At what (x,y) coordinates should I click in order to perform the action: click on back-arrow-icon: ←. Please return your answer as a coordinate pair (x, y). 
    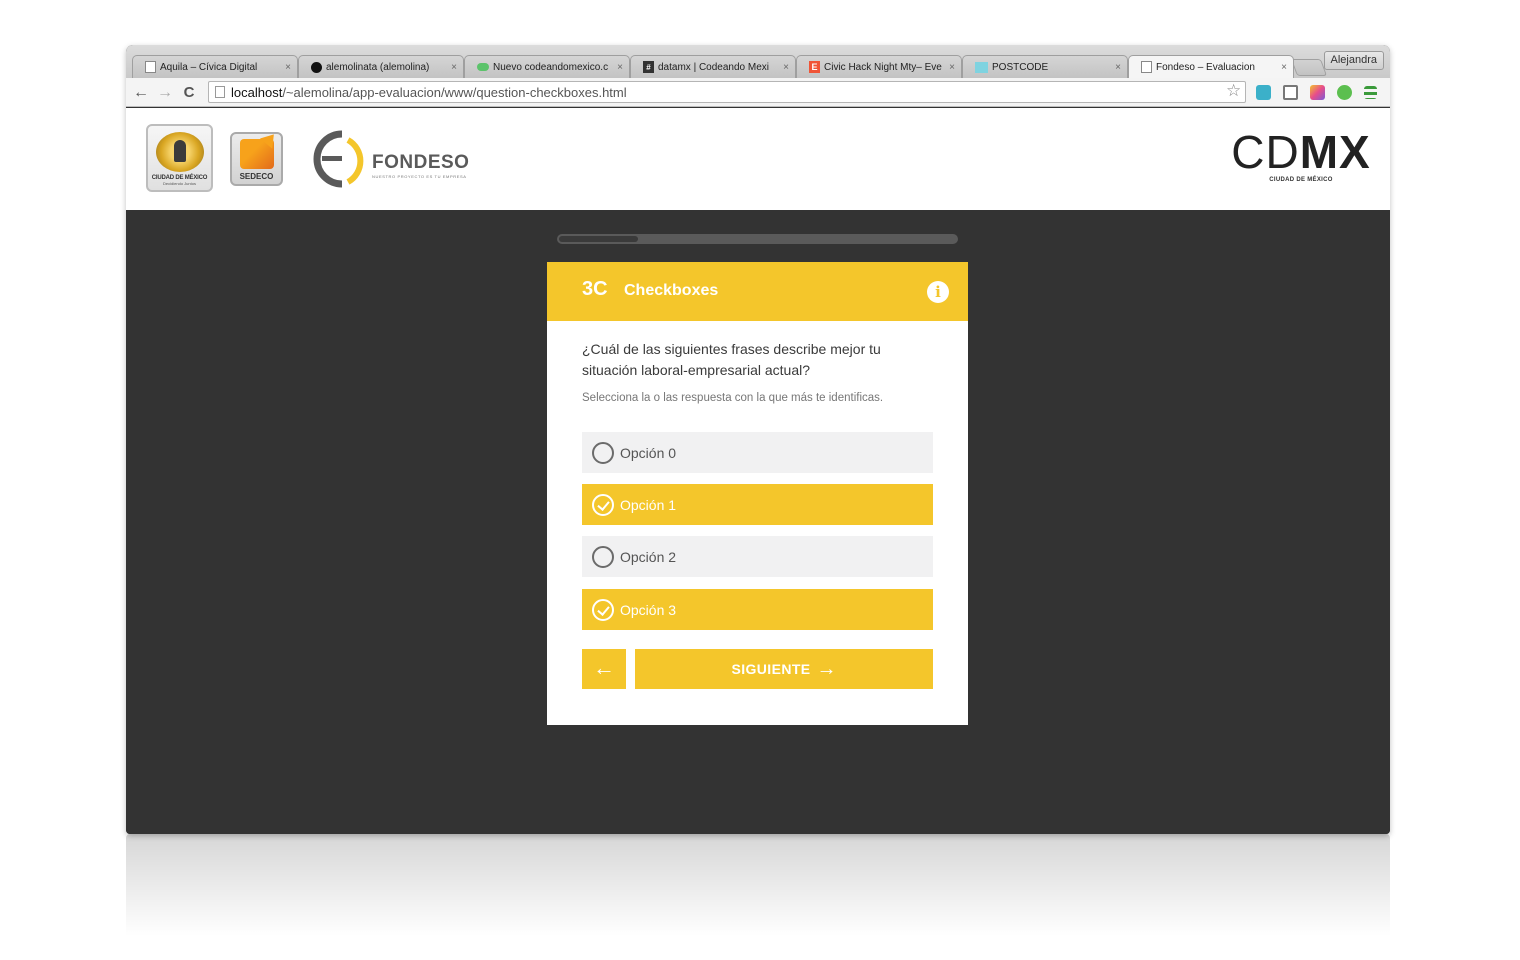
    Looking at the image, I should click on (141, 93).